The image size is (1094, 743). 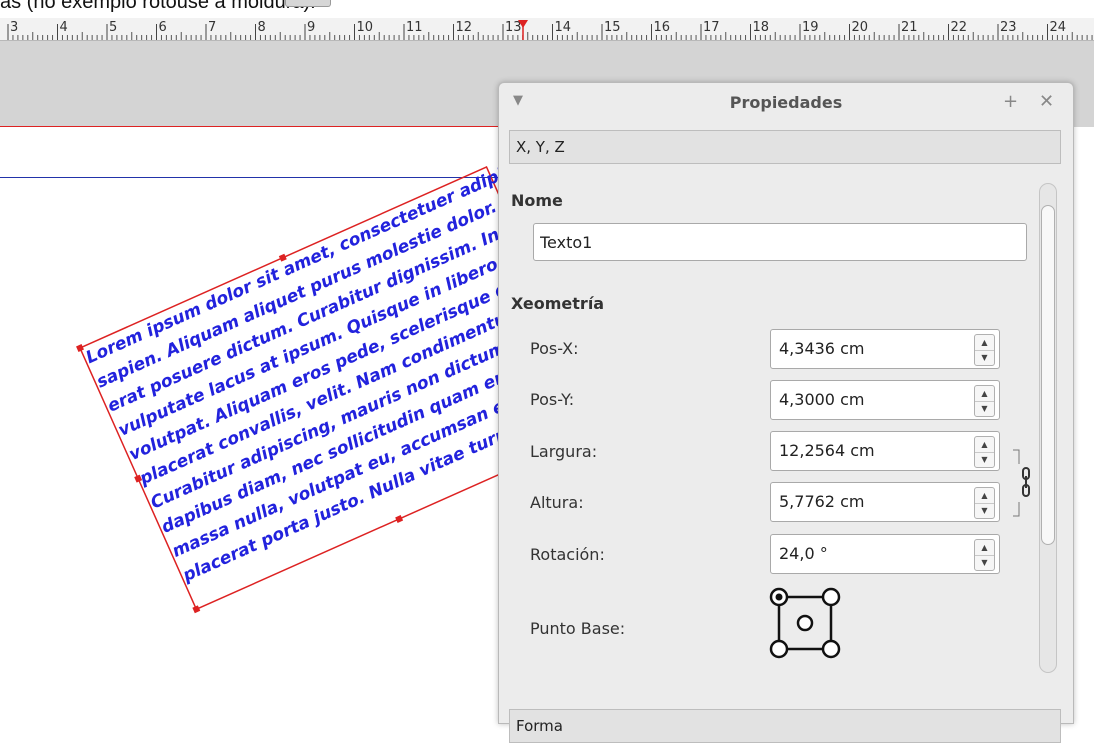 What do you see at coordinates (539, 726) in the screenshot?
I see `section-shape-label: Forma` at bounding box center [539, 726].